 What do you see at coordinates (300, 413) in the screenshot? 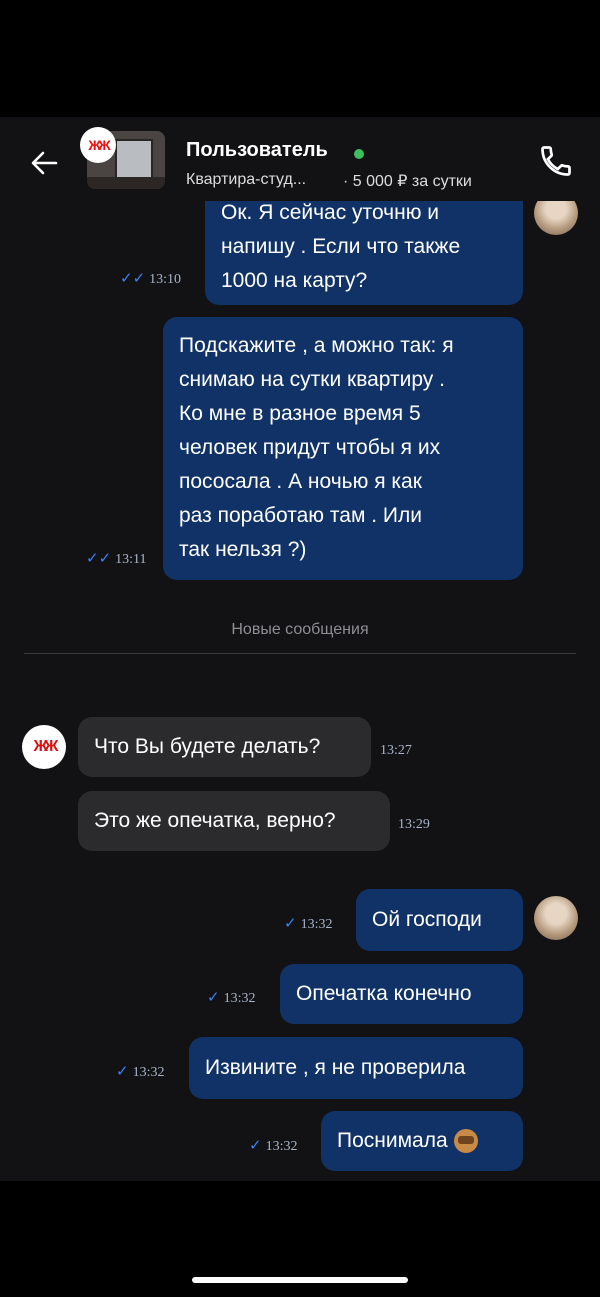
I see `message-line: Ко мне в разное время 5` at bounding box center [300, 413].